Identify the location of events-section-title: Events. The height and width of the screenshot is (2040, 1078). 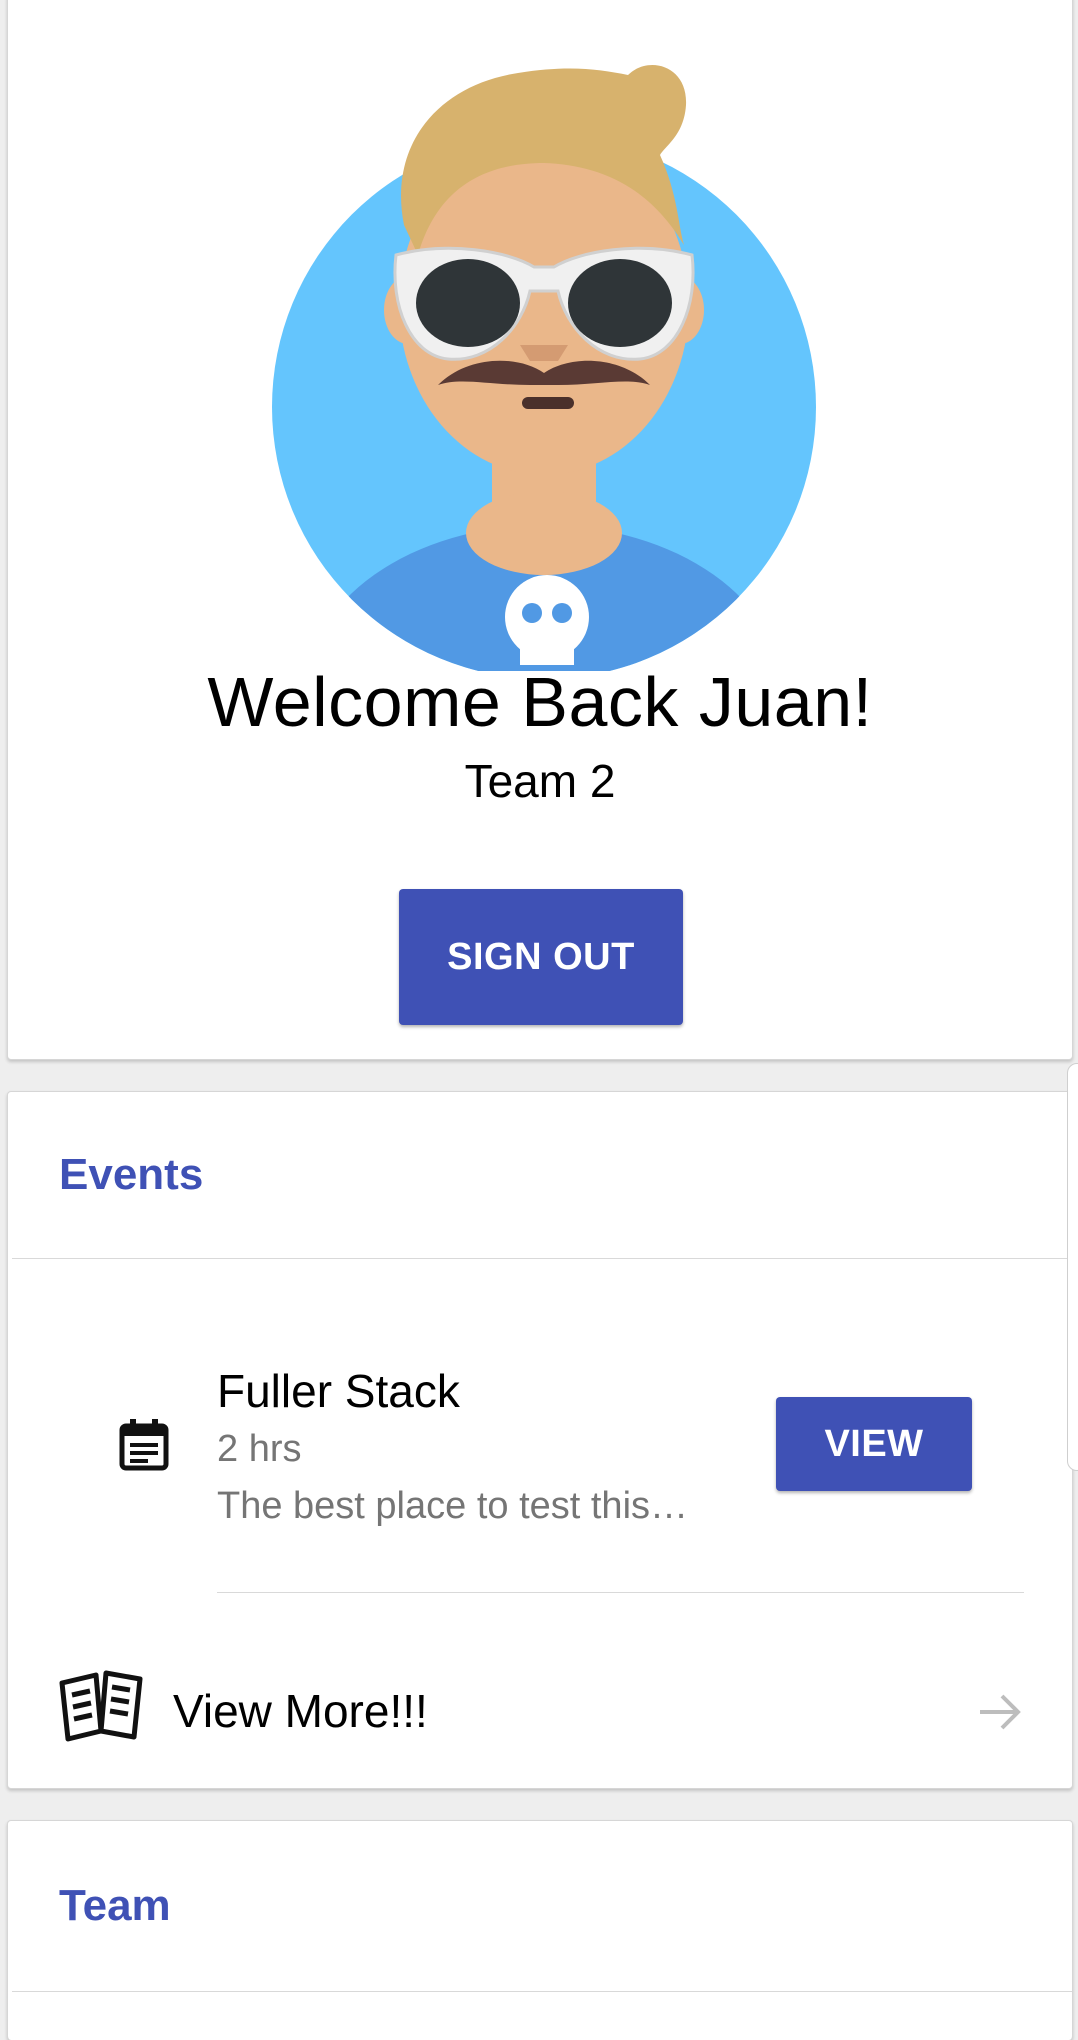
(131, 1174).